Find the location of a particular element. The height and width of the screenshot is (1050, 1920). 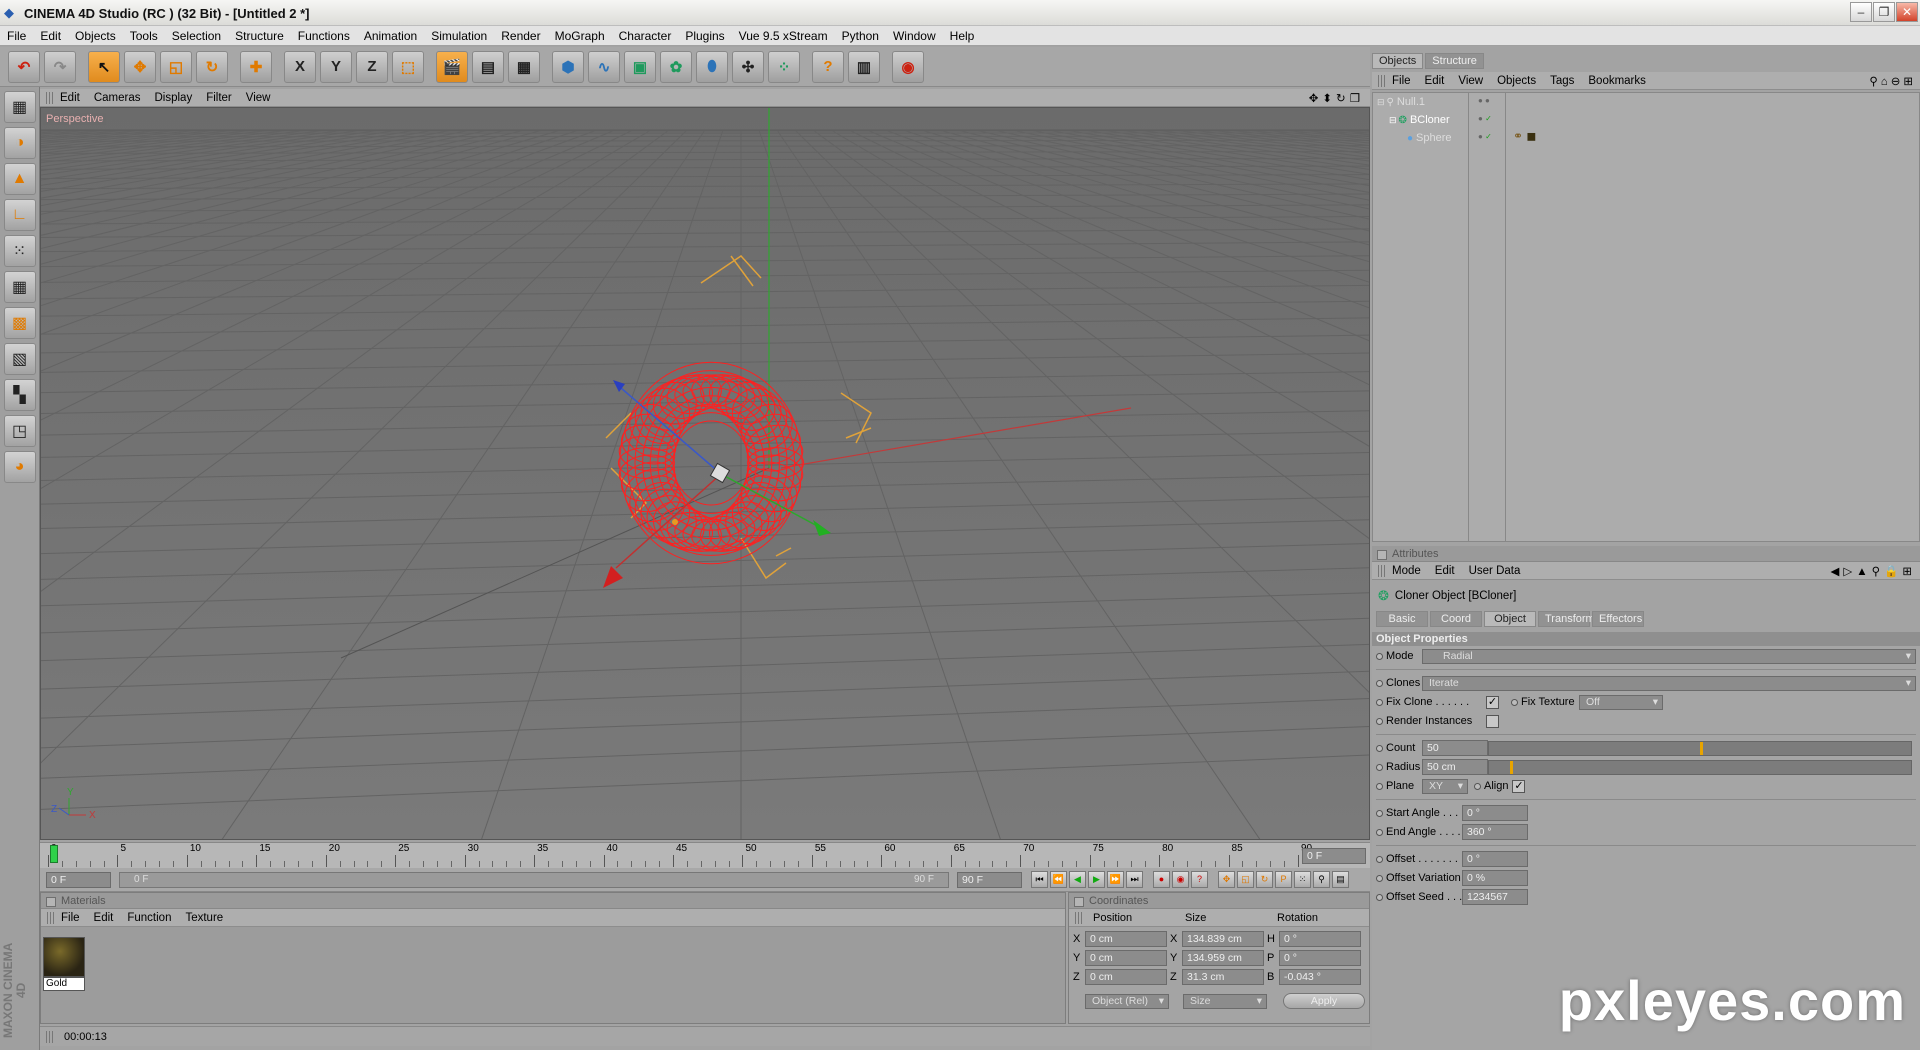

key-pla-icon: ⚲ is located at coordinates (1321, 879).